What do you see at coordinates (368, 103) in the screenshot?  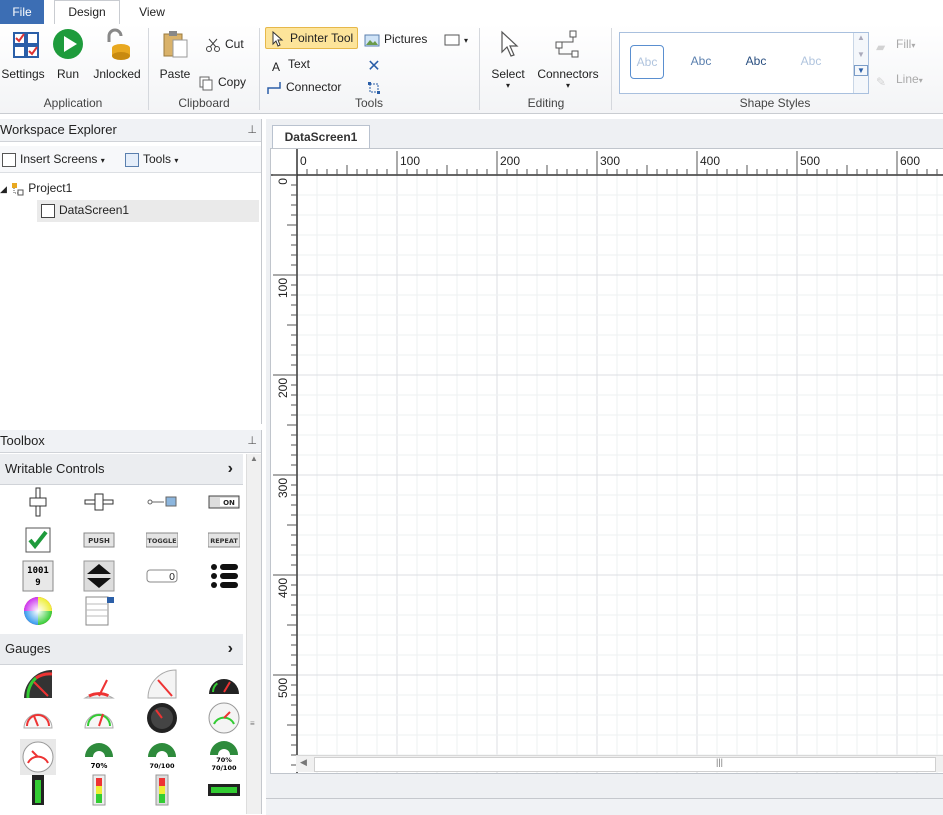 I see `group-label-tools: Tools` at bounding box center [368, 103].